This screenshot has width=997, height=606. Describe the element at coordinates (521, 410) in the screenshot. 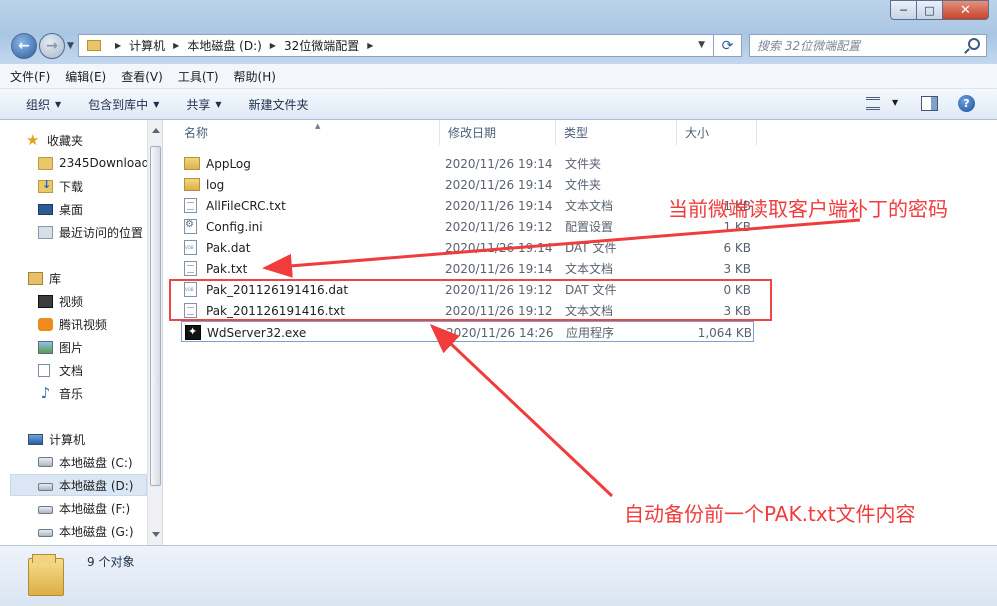

I see `arrow-to-backup-files` at that location.